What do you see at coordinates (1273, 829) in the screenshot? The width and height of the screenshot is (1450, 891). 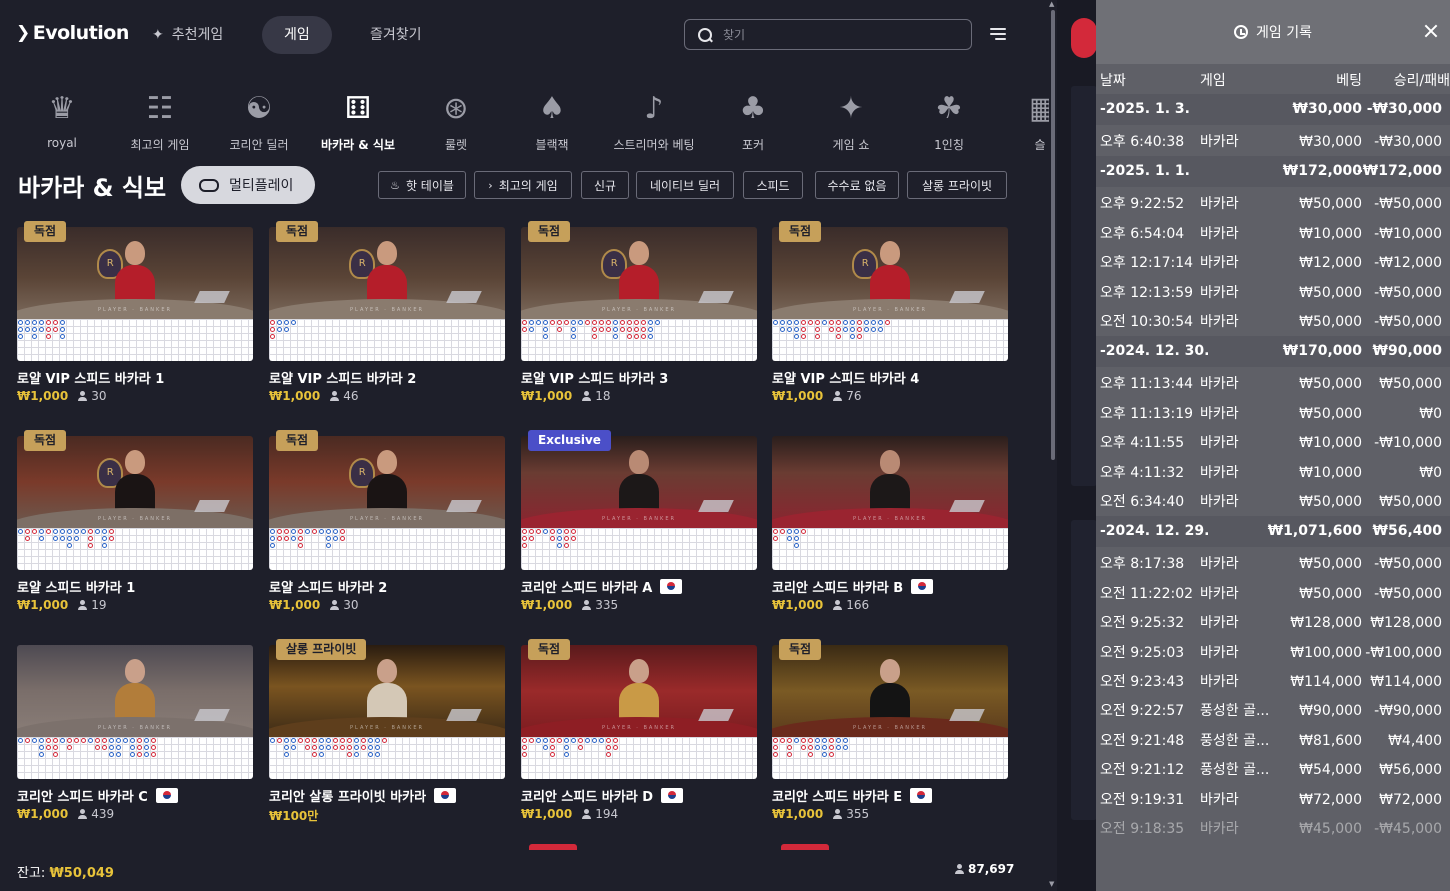 I see `history-row: 오전 9:18:35 바카라 ₩45,000 -₩45,000` at bounding box center [1273, 829].